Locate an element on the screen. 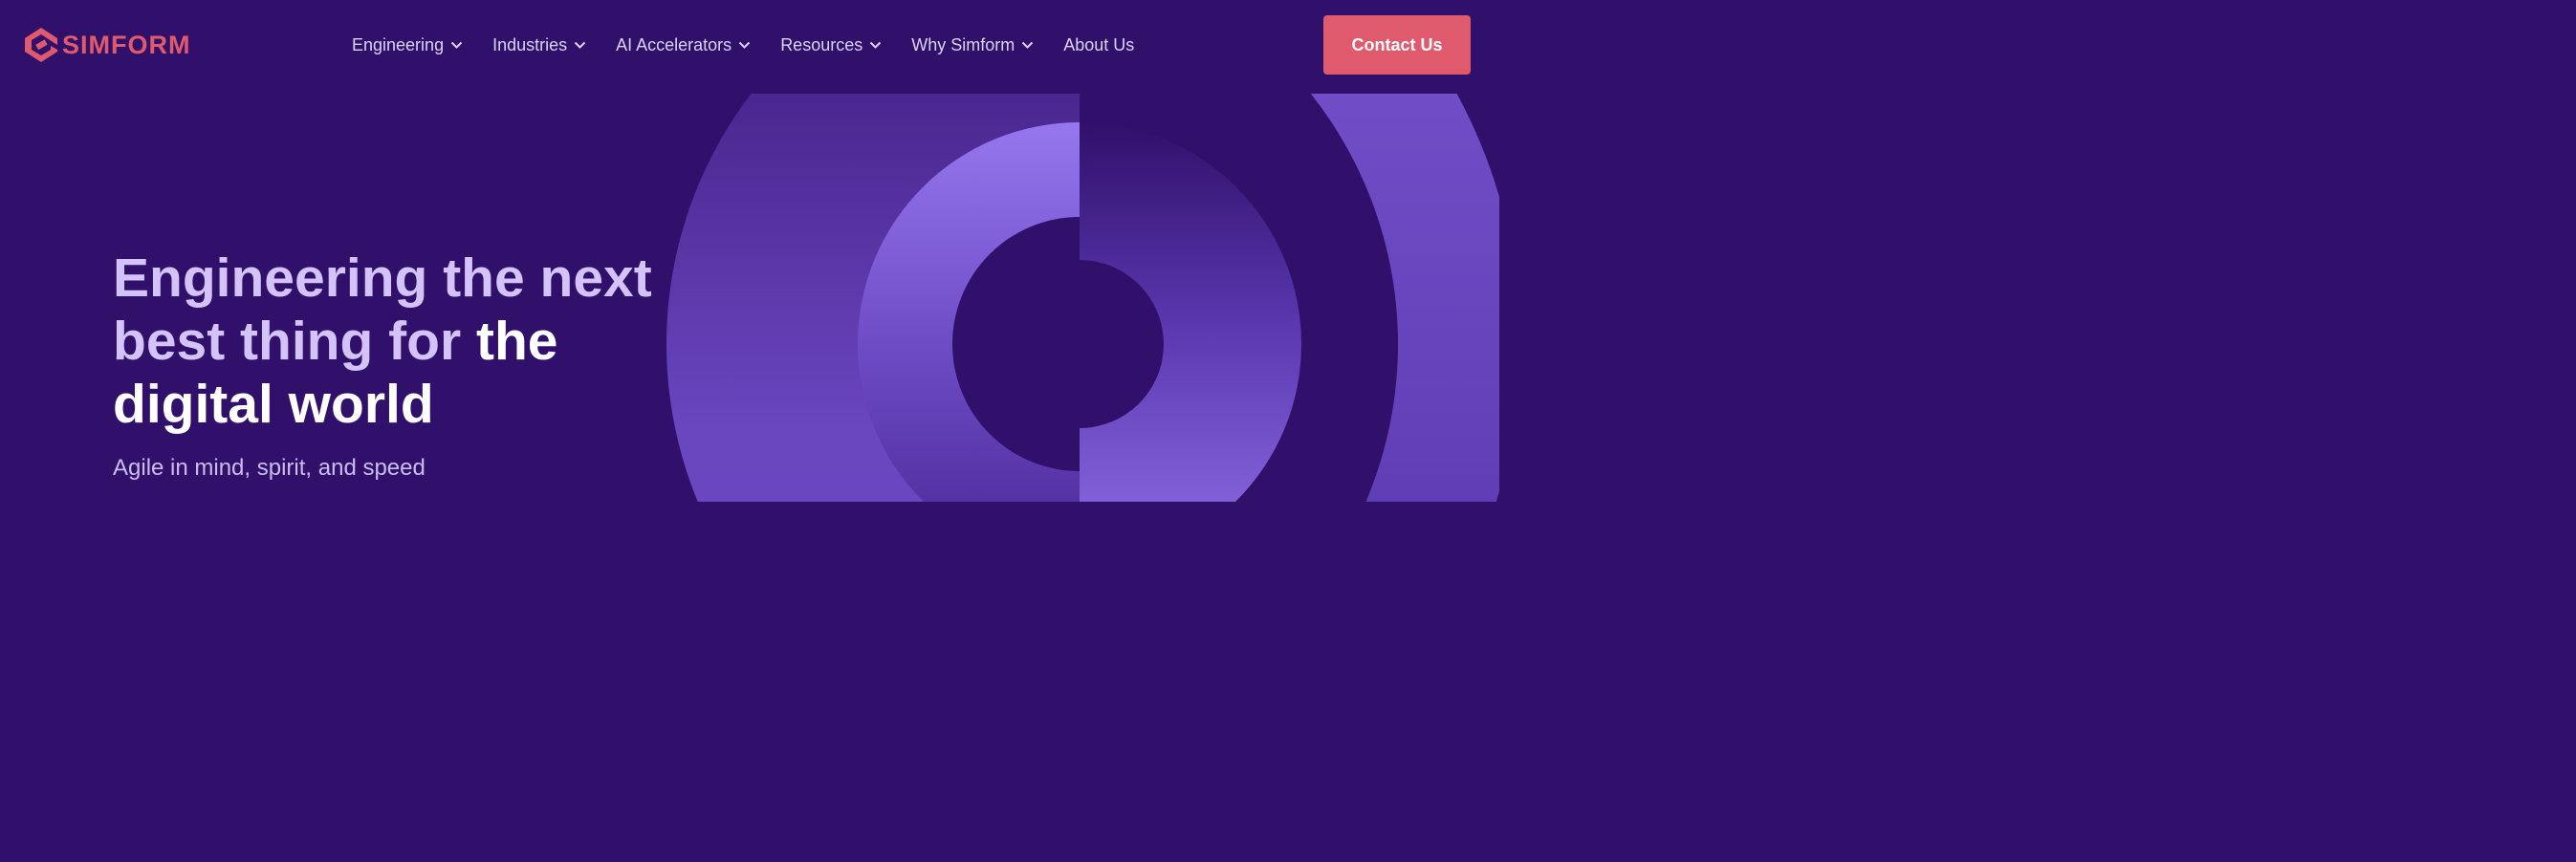 The width and height of the screenshot is (2576, 862). nav-item-industries: Industries is located at coordinates (539, 45).